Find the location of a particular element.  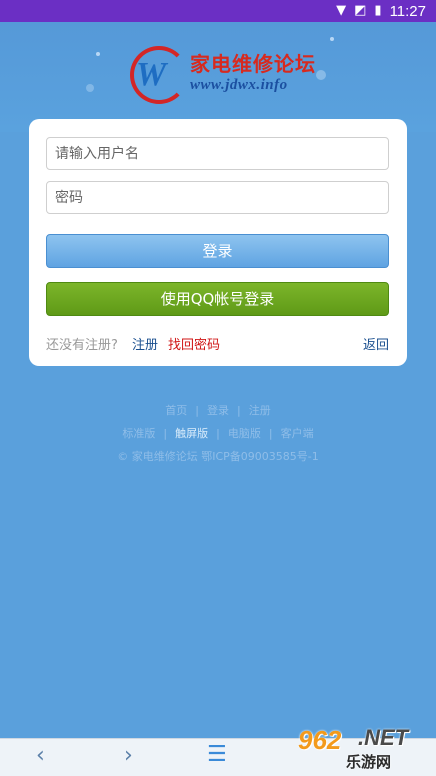

footer-link-login: 登录 is located at coordinates (218, 410).